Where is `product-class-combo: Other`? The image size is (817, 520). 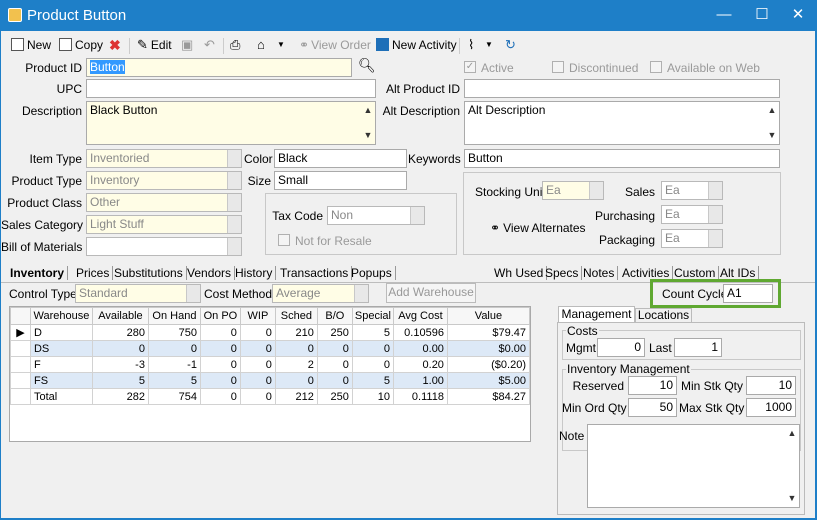 product-class-combo: Other is located at coordinates (164, 202).